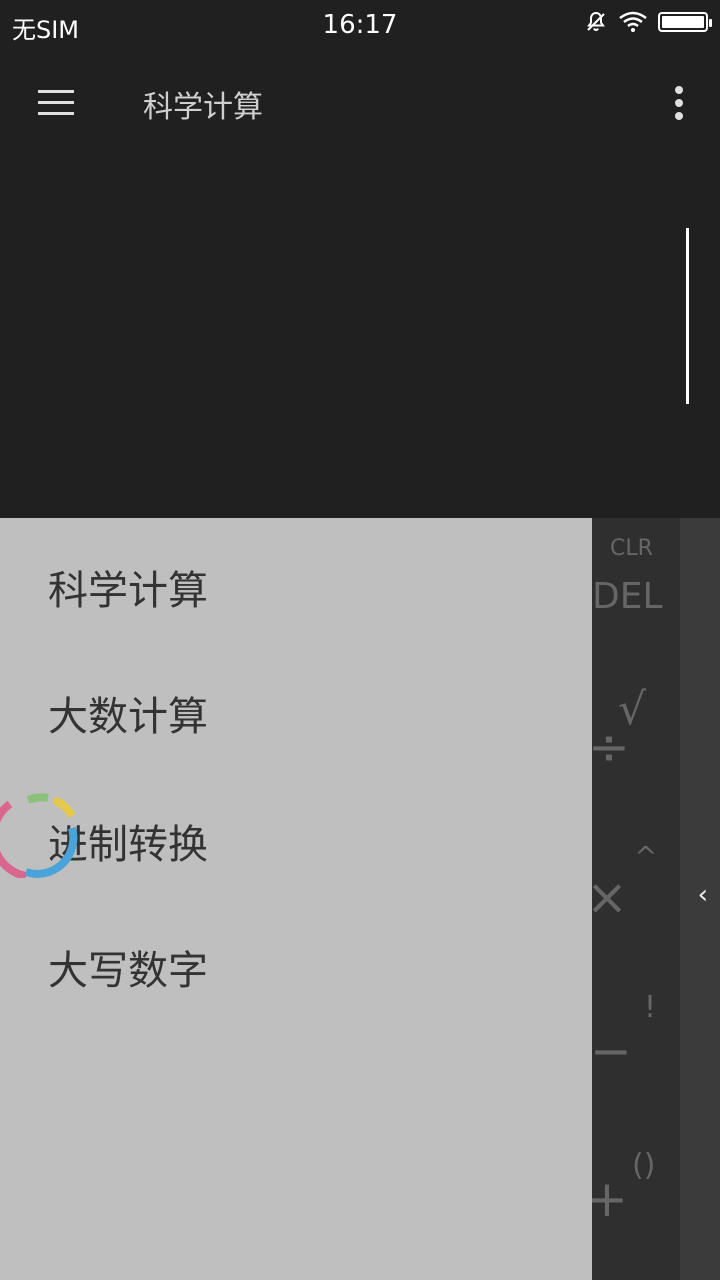 The image size is (720, 1280). What do you see at coordinates (685, 22) in the screenshot?
I see `battery-icon` at bounding box center [685, 22].